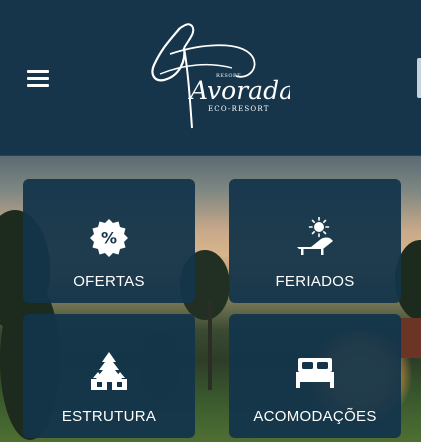 The width and height of the screenshot is (421, 442). I want to click on tile-ofertas: % OFERTAS, so click(109, 241).